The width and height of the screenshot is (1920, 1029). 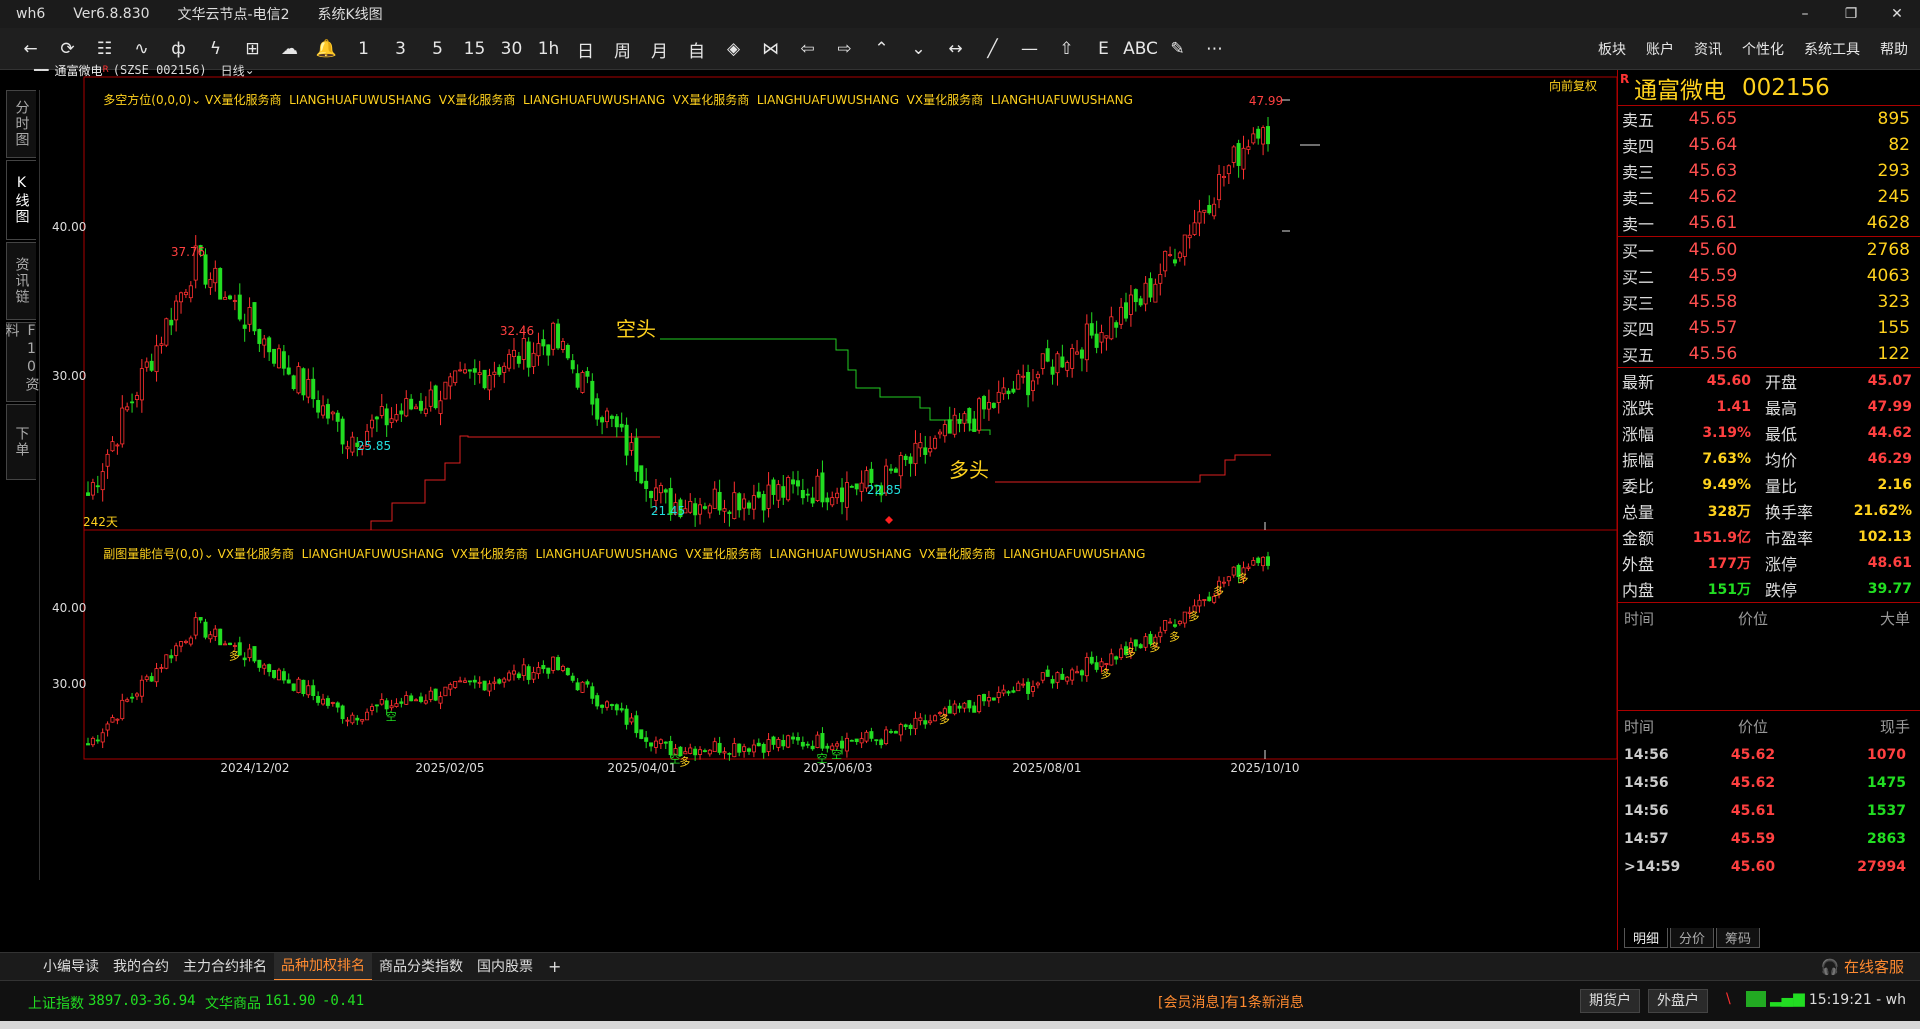 What do you see at coordinates (323, 966) in the screenshot?
I see `tab-weighted-rank: 品种加权排名` at bounding box center [323, 966].